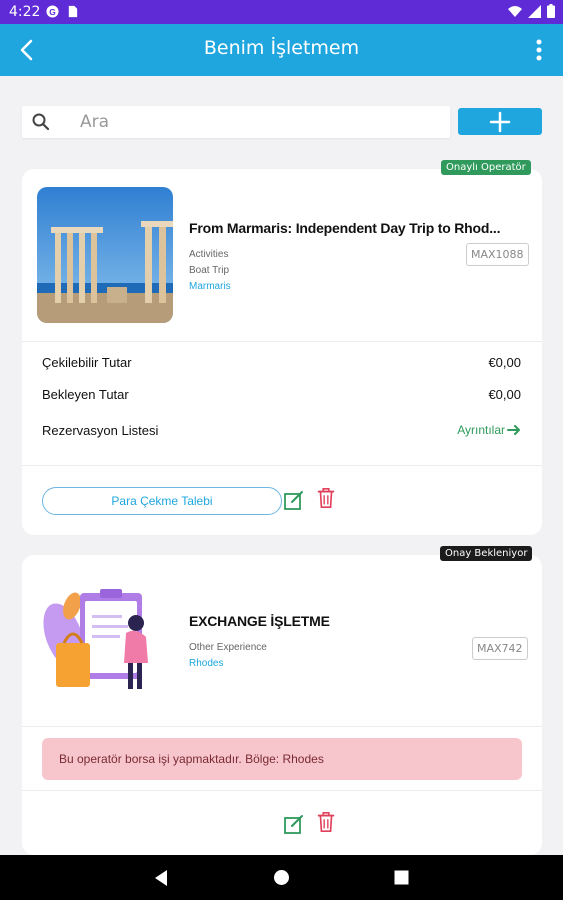  Describe the element at coordinates (500, 648) in the screenshot. I see `business-code: MAX742` at that location.